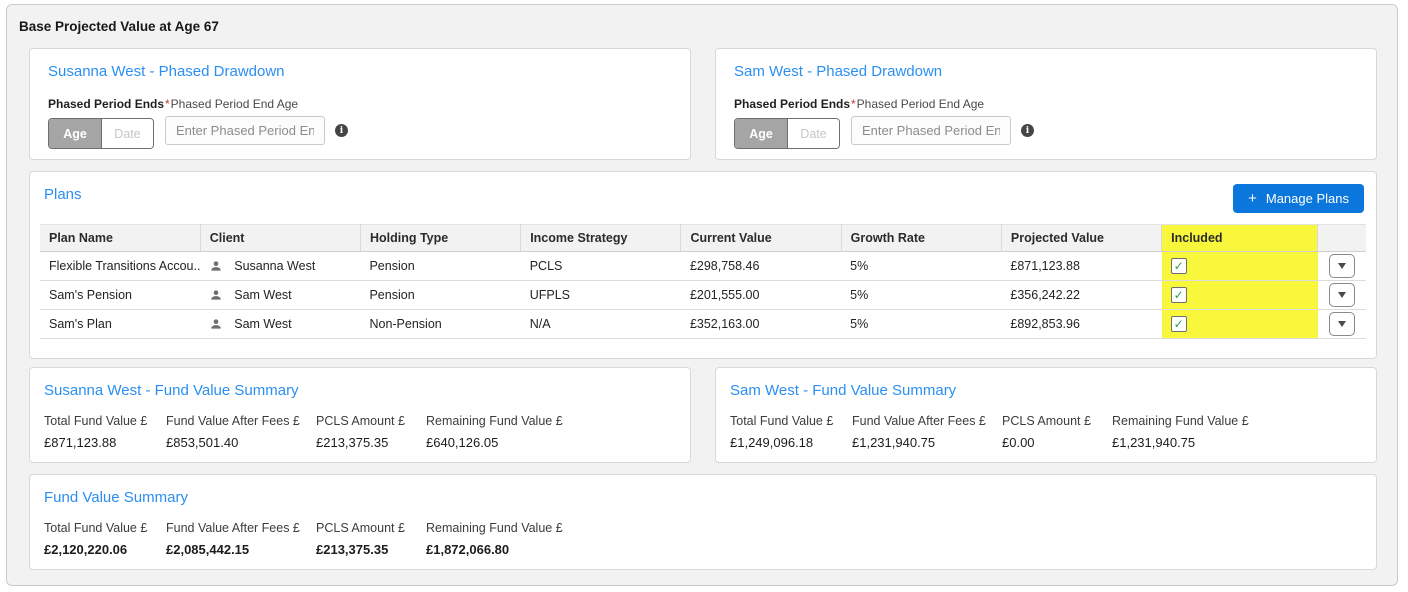 This screenshot has width=1408, height=592. What do you see at coordinates (1081, 295) in the screenshot?
I see `projected-value-cell: £356,242.22` at bounding box center [1081, 295].